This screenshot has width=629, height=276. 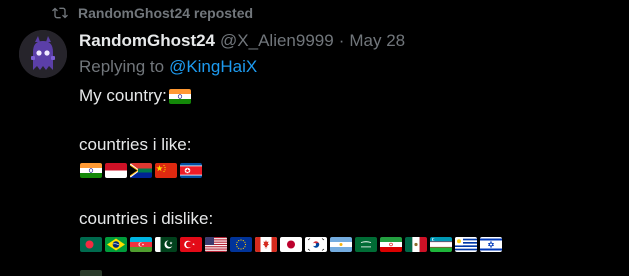 I want to click on flag-mexico-icon, so click(x=416, y=244).